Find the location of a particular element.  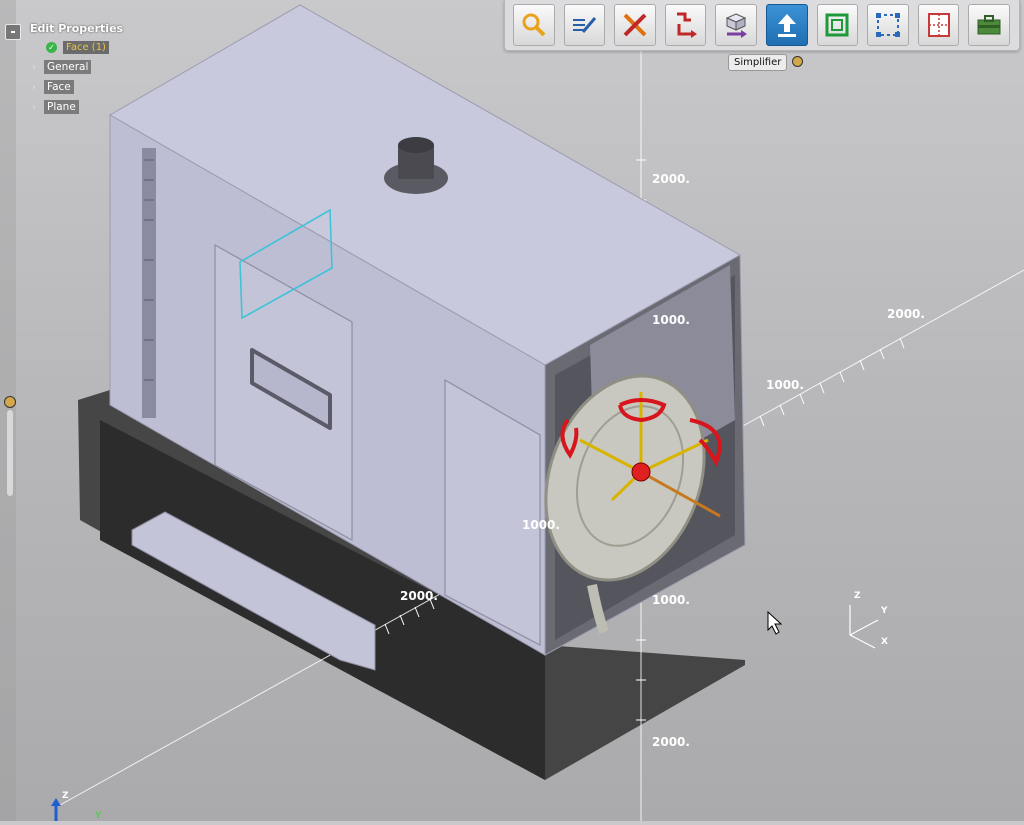

magnifier-icon is located at coordinates (534, 25).